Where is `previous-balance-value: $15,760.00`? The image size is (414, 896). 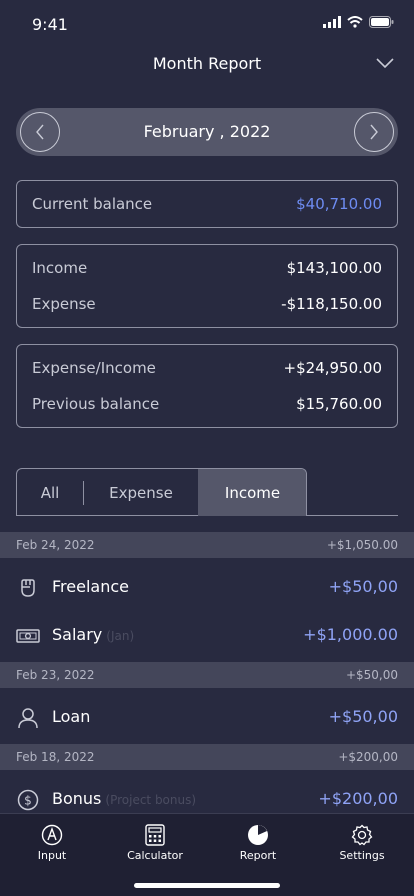
previous-balance-value: $15,760.00 is located at coordinates (339, 404).